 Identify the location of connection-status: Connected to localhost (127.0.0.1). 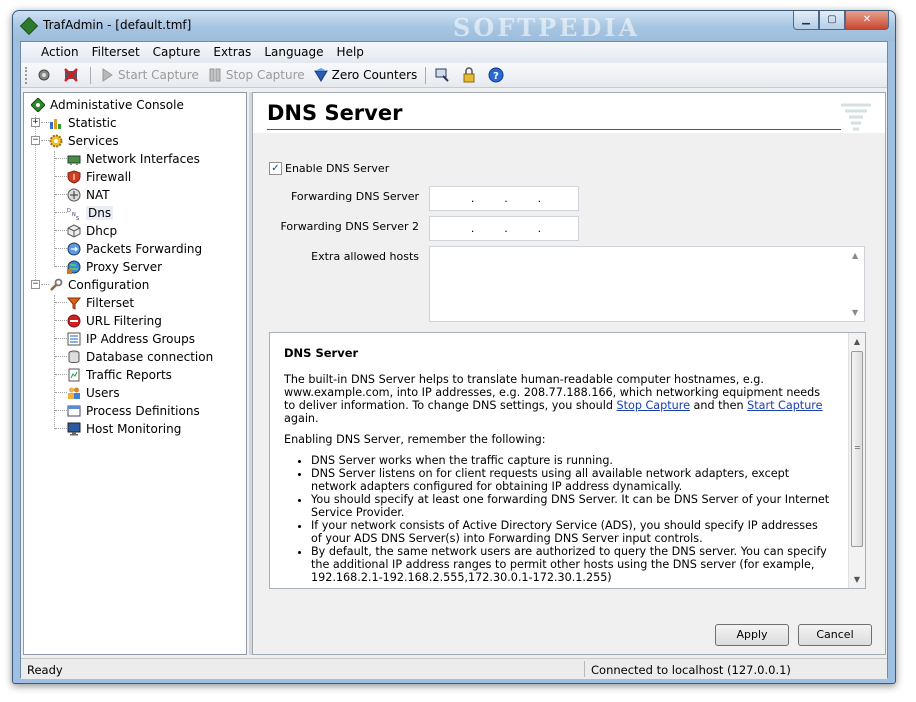
(691, 670).